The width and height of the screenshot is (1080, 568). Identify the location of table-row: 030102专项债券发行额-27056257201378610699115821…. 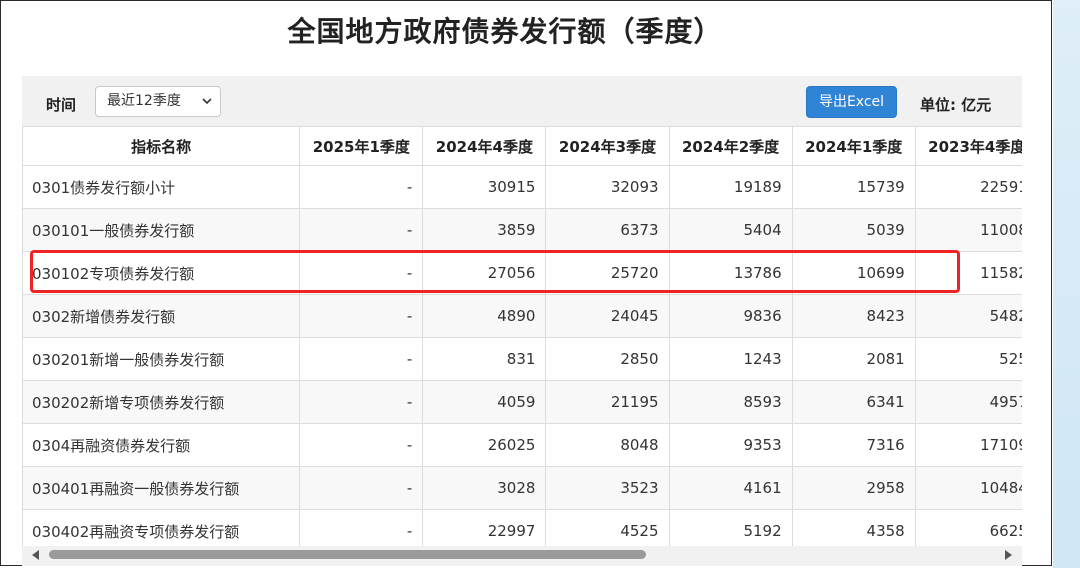
(522, 273).